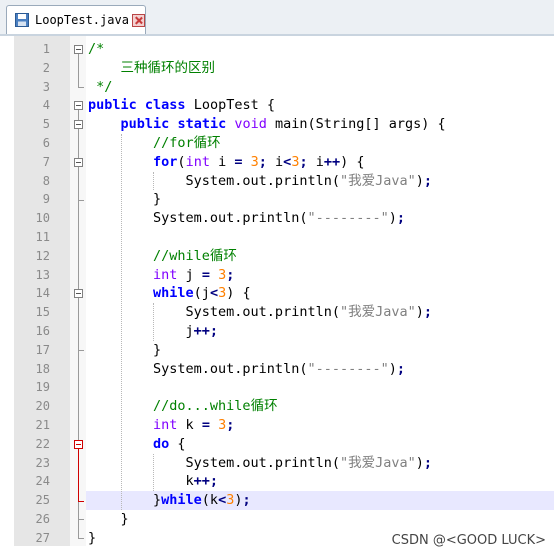  Describe the element at coordinates (377, 462) in the screenshot. I see `code-token: "我爱Java"` at that location.